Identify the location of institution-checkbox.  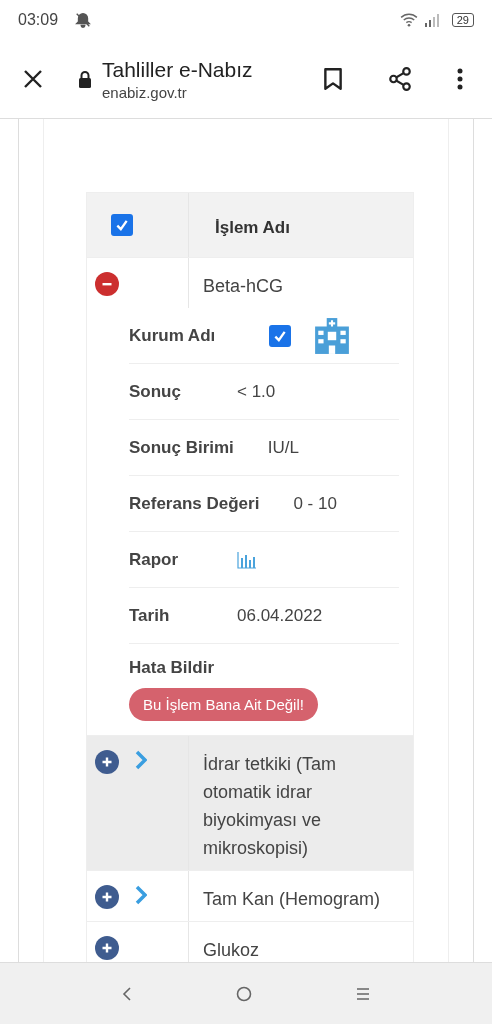
(280, 335).